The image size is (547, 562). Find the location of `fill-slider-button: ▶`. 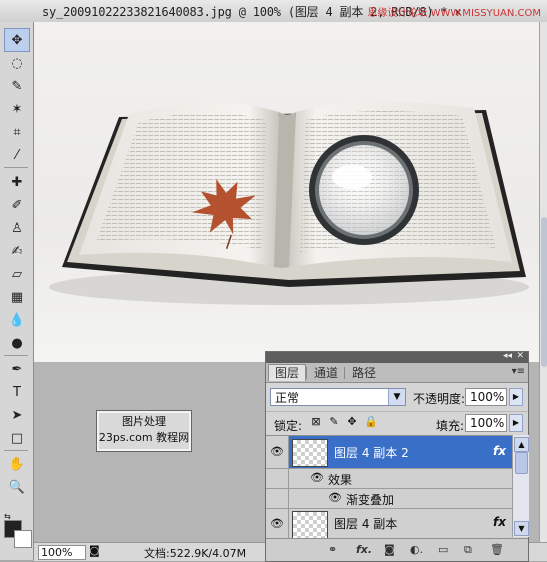

fill-slider-button: ▶ is located at coordinates (516, 423).